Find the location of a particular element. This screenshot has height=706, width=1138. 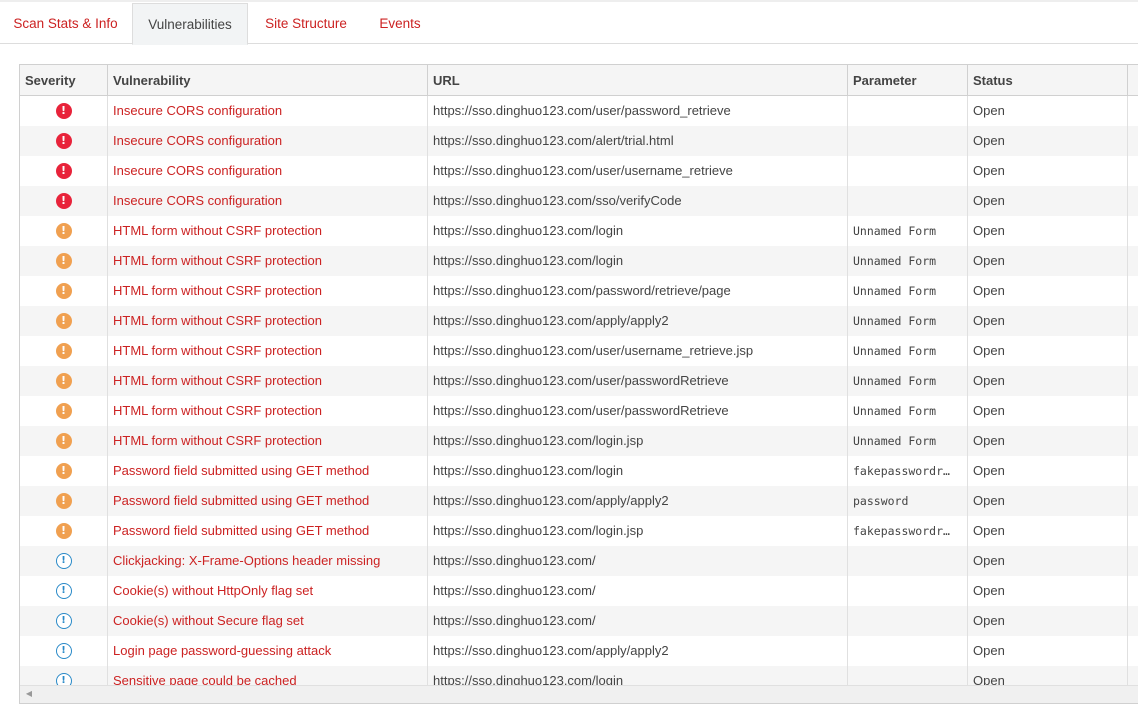

top-divider is located at coordinates (569, 1).